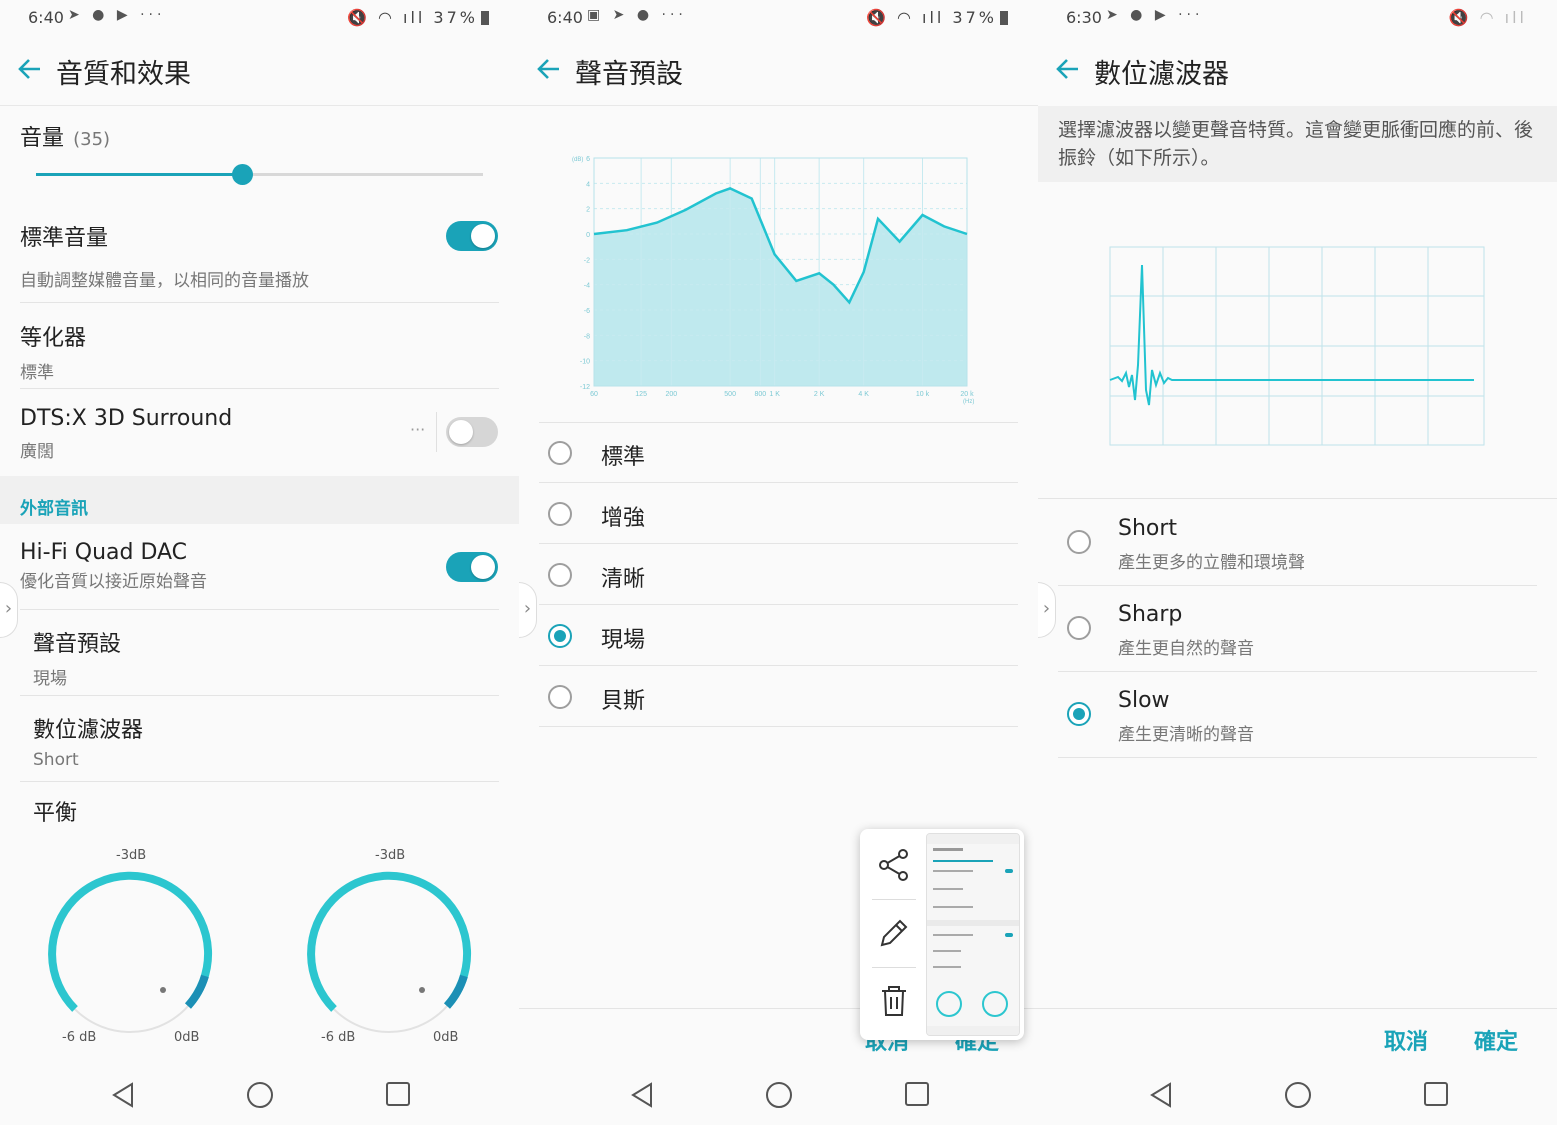 The image size is (1557, 1125). Describe the element at coordinates (436, 432) in the screenshot. I see `vertical-divider` at that location.